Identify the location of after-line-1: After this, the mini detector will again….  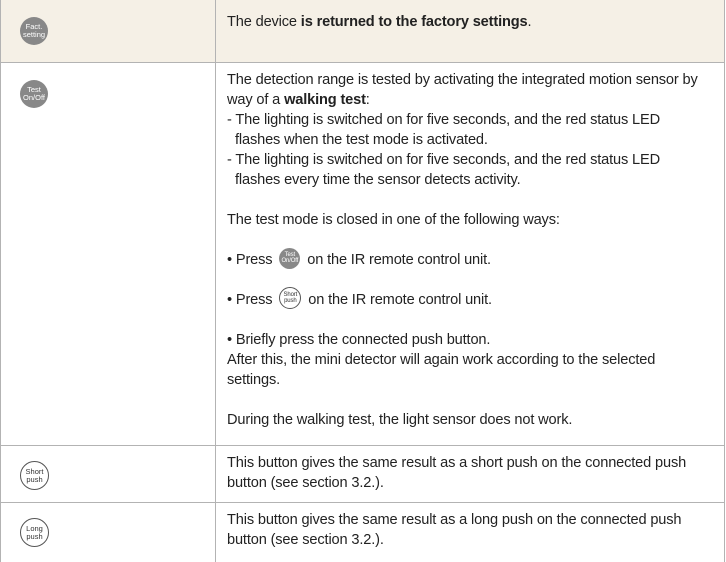
(441, 360).